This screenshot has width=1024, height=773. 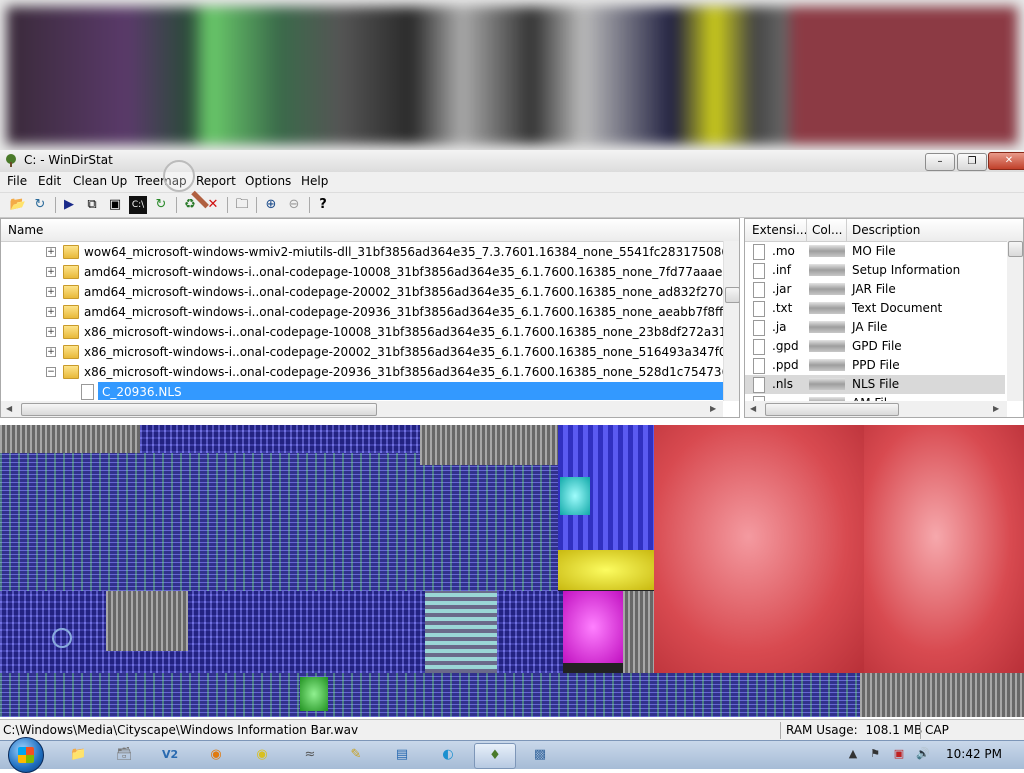 I want to click on clock: 10:42 PM, so click(x=974, y=754).